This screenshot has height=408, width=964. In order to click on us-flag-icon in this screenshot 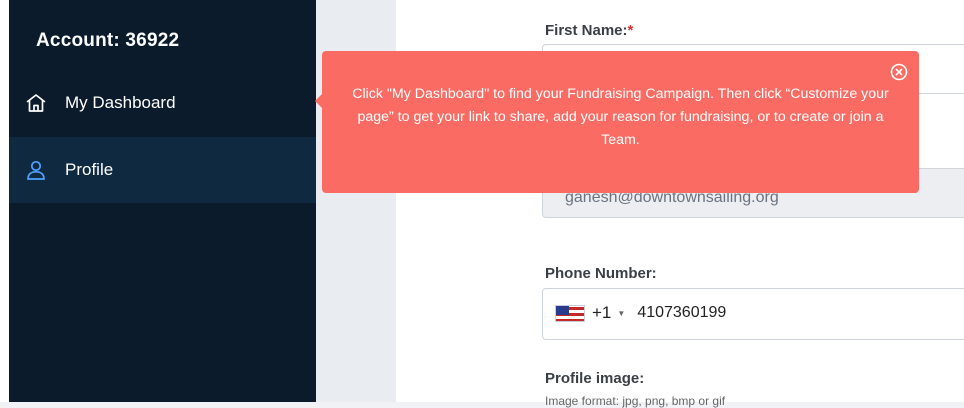, I will do `click(570, 313)`.